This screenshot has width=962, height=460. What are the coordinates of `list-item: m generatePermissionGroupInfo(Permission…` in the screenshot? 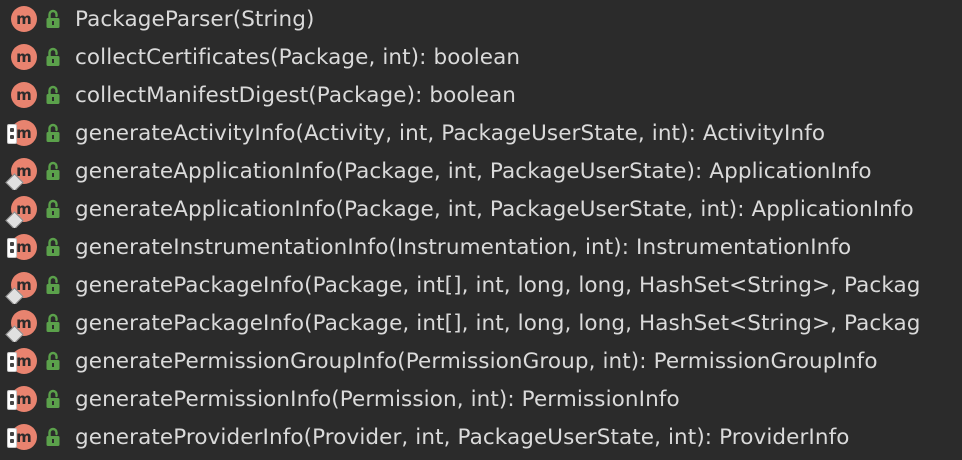 It's located at (481, 361).